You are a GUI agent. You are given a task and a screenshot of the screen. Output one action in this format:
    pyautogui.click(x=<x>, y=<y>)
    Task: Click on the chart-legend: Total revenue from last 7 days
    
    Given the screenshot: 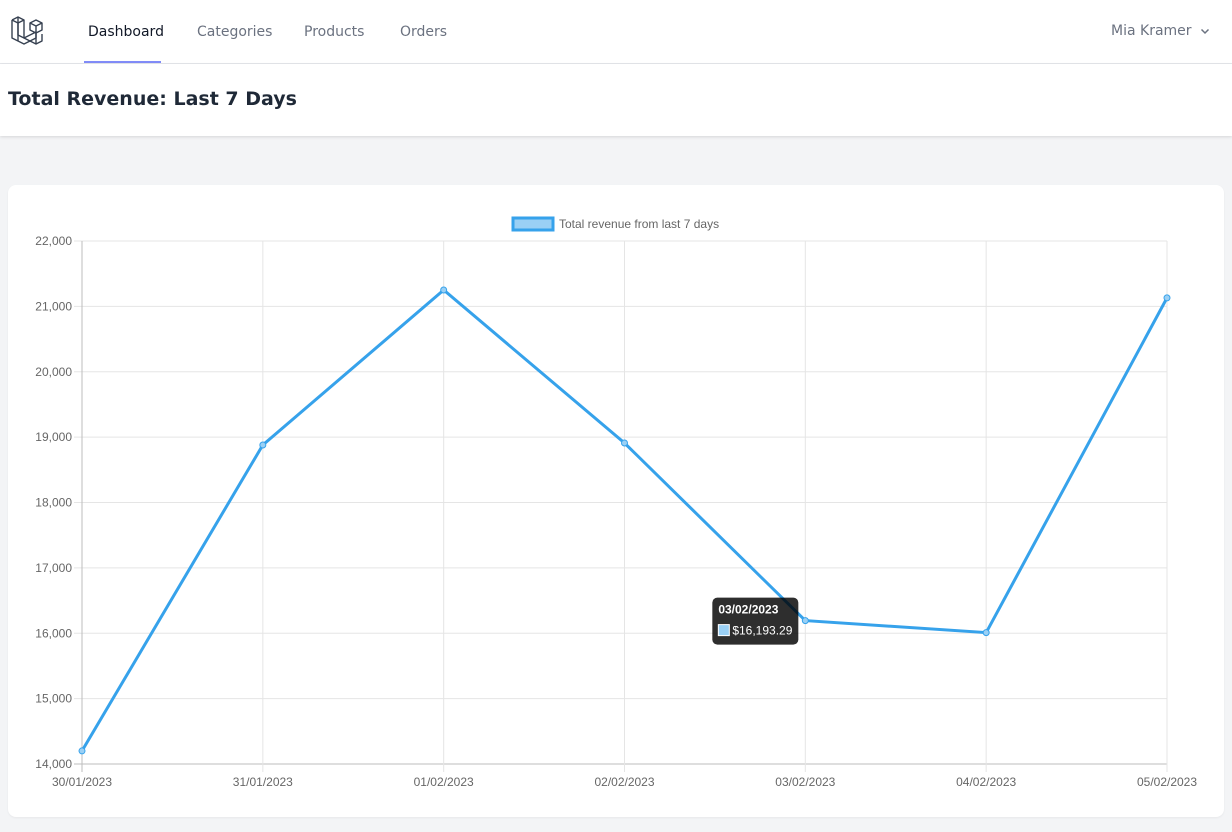 What is the action you would take?
    pyautogui.click(x=615, y=224)
    